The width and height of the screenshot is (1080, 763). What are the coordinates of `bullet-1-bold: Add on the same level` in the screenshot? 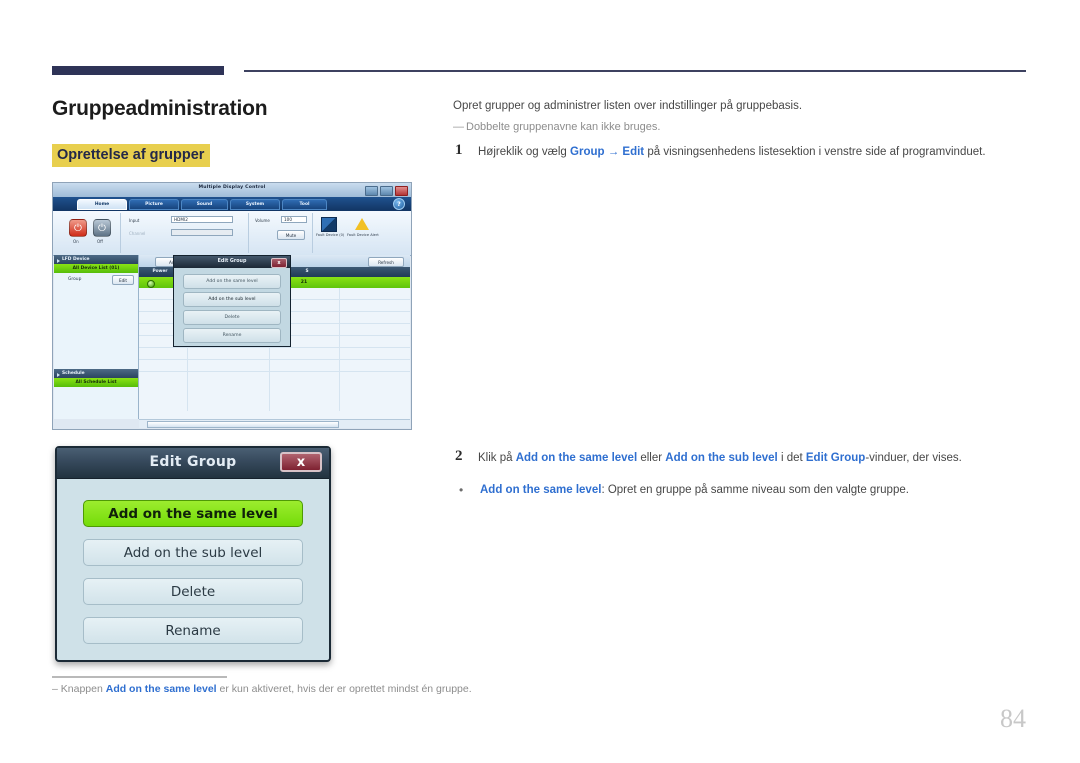 It's located at (541, 490).